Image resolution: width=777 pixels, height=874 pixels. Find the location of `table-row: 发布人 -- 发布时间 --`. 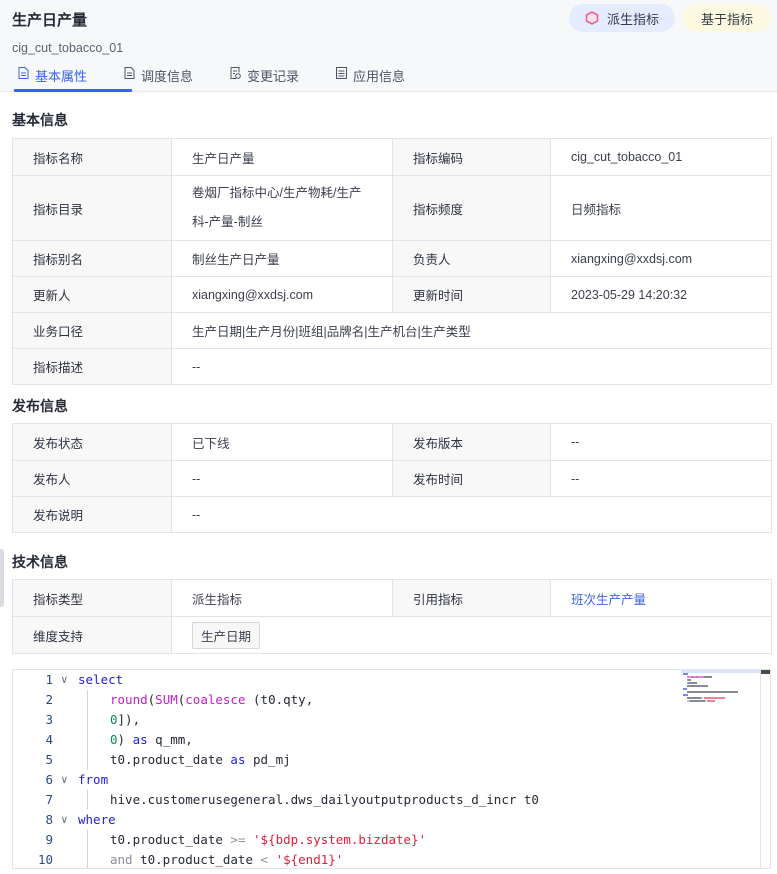

table-row: 发布人 -- 发布时间 -- is located at coordinates (392, 478).